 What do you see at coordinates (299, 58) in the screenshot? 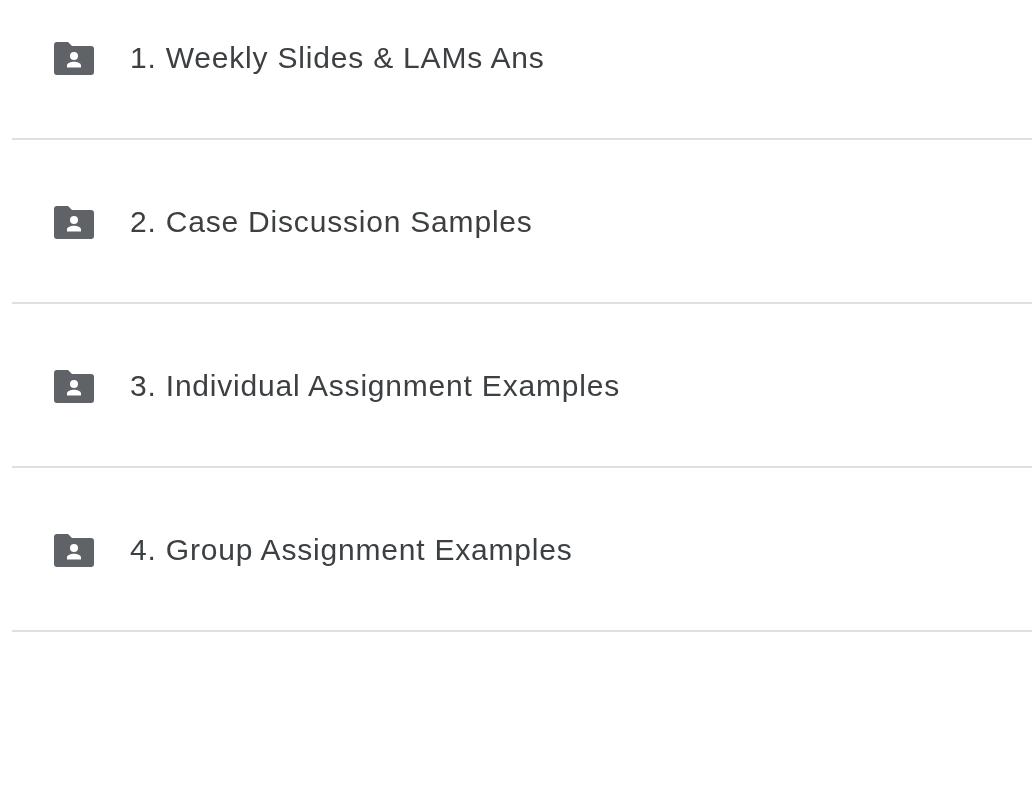
I see `folder-link: 1. Weekly Slides & LAMs Ans` at bounding box center [299, 58].